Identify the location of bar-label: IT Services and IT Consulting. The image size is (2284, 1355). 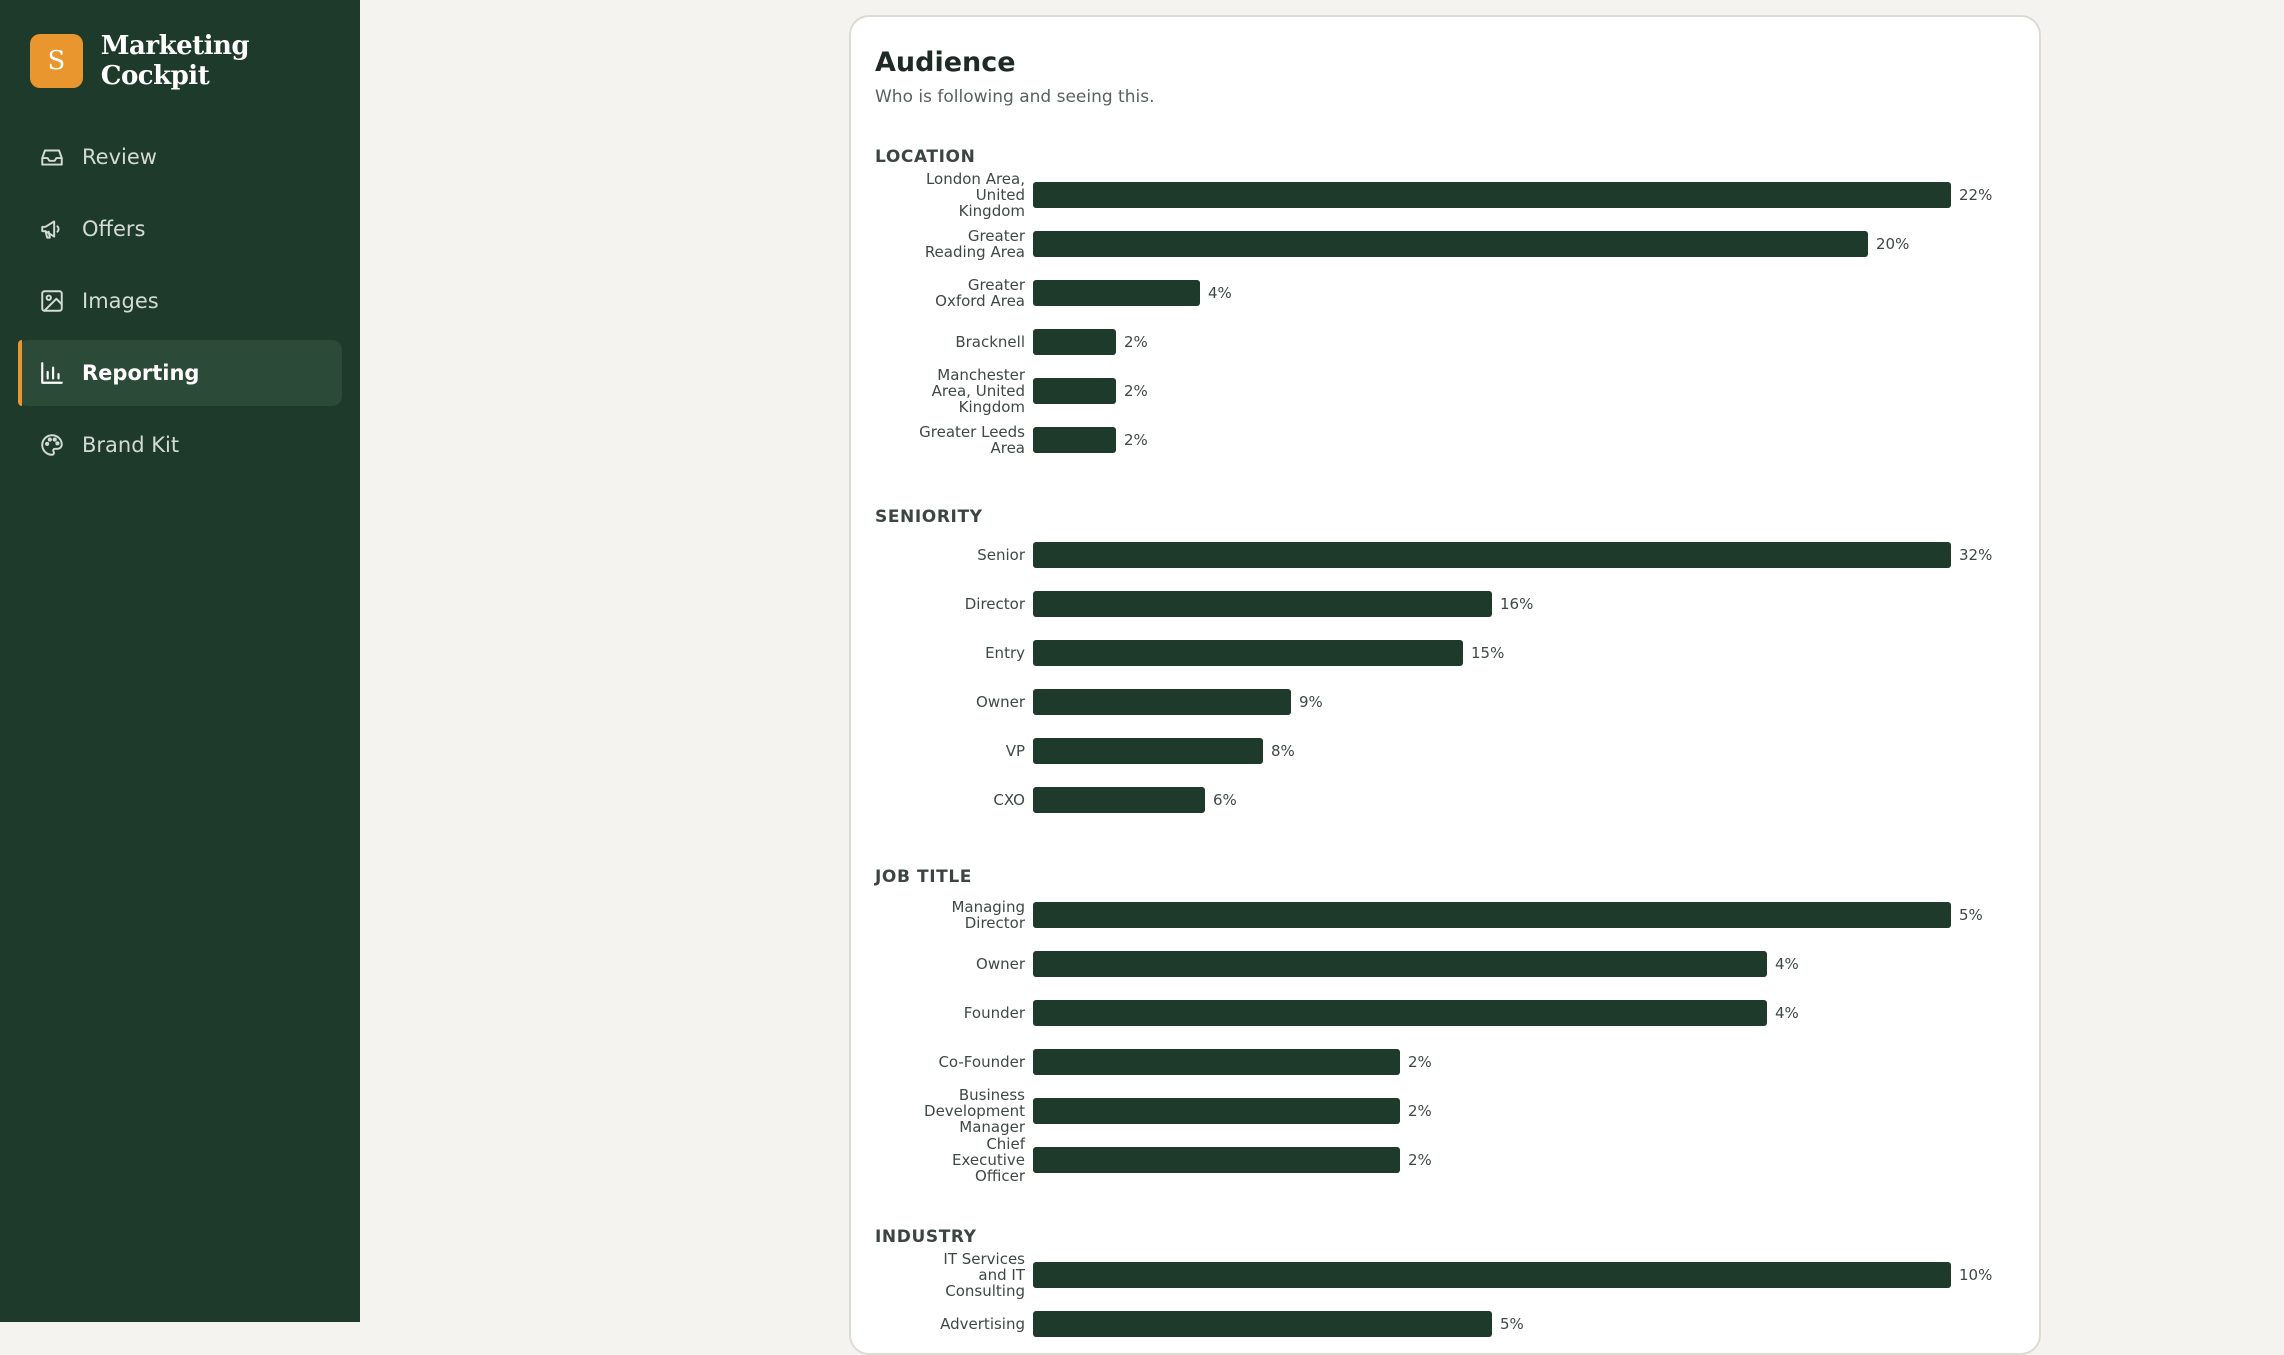
(984, 1275).